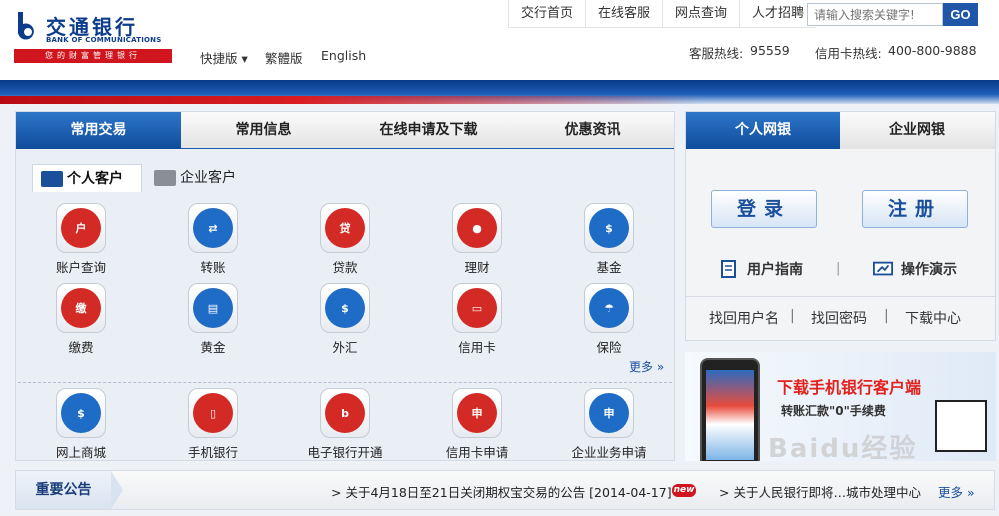  What do you see at coordinates (345, 413) in the screenshot?
I see `ebank-open-icon: b` at bounding box center [345, 413].